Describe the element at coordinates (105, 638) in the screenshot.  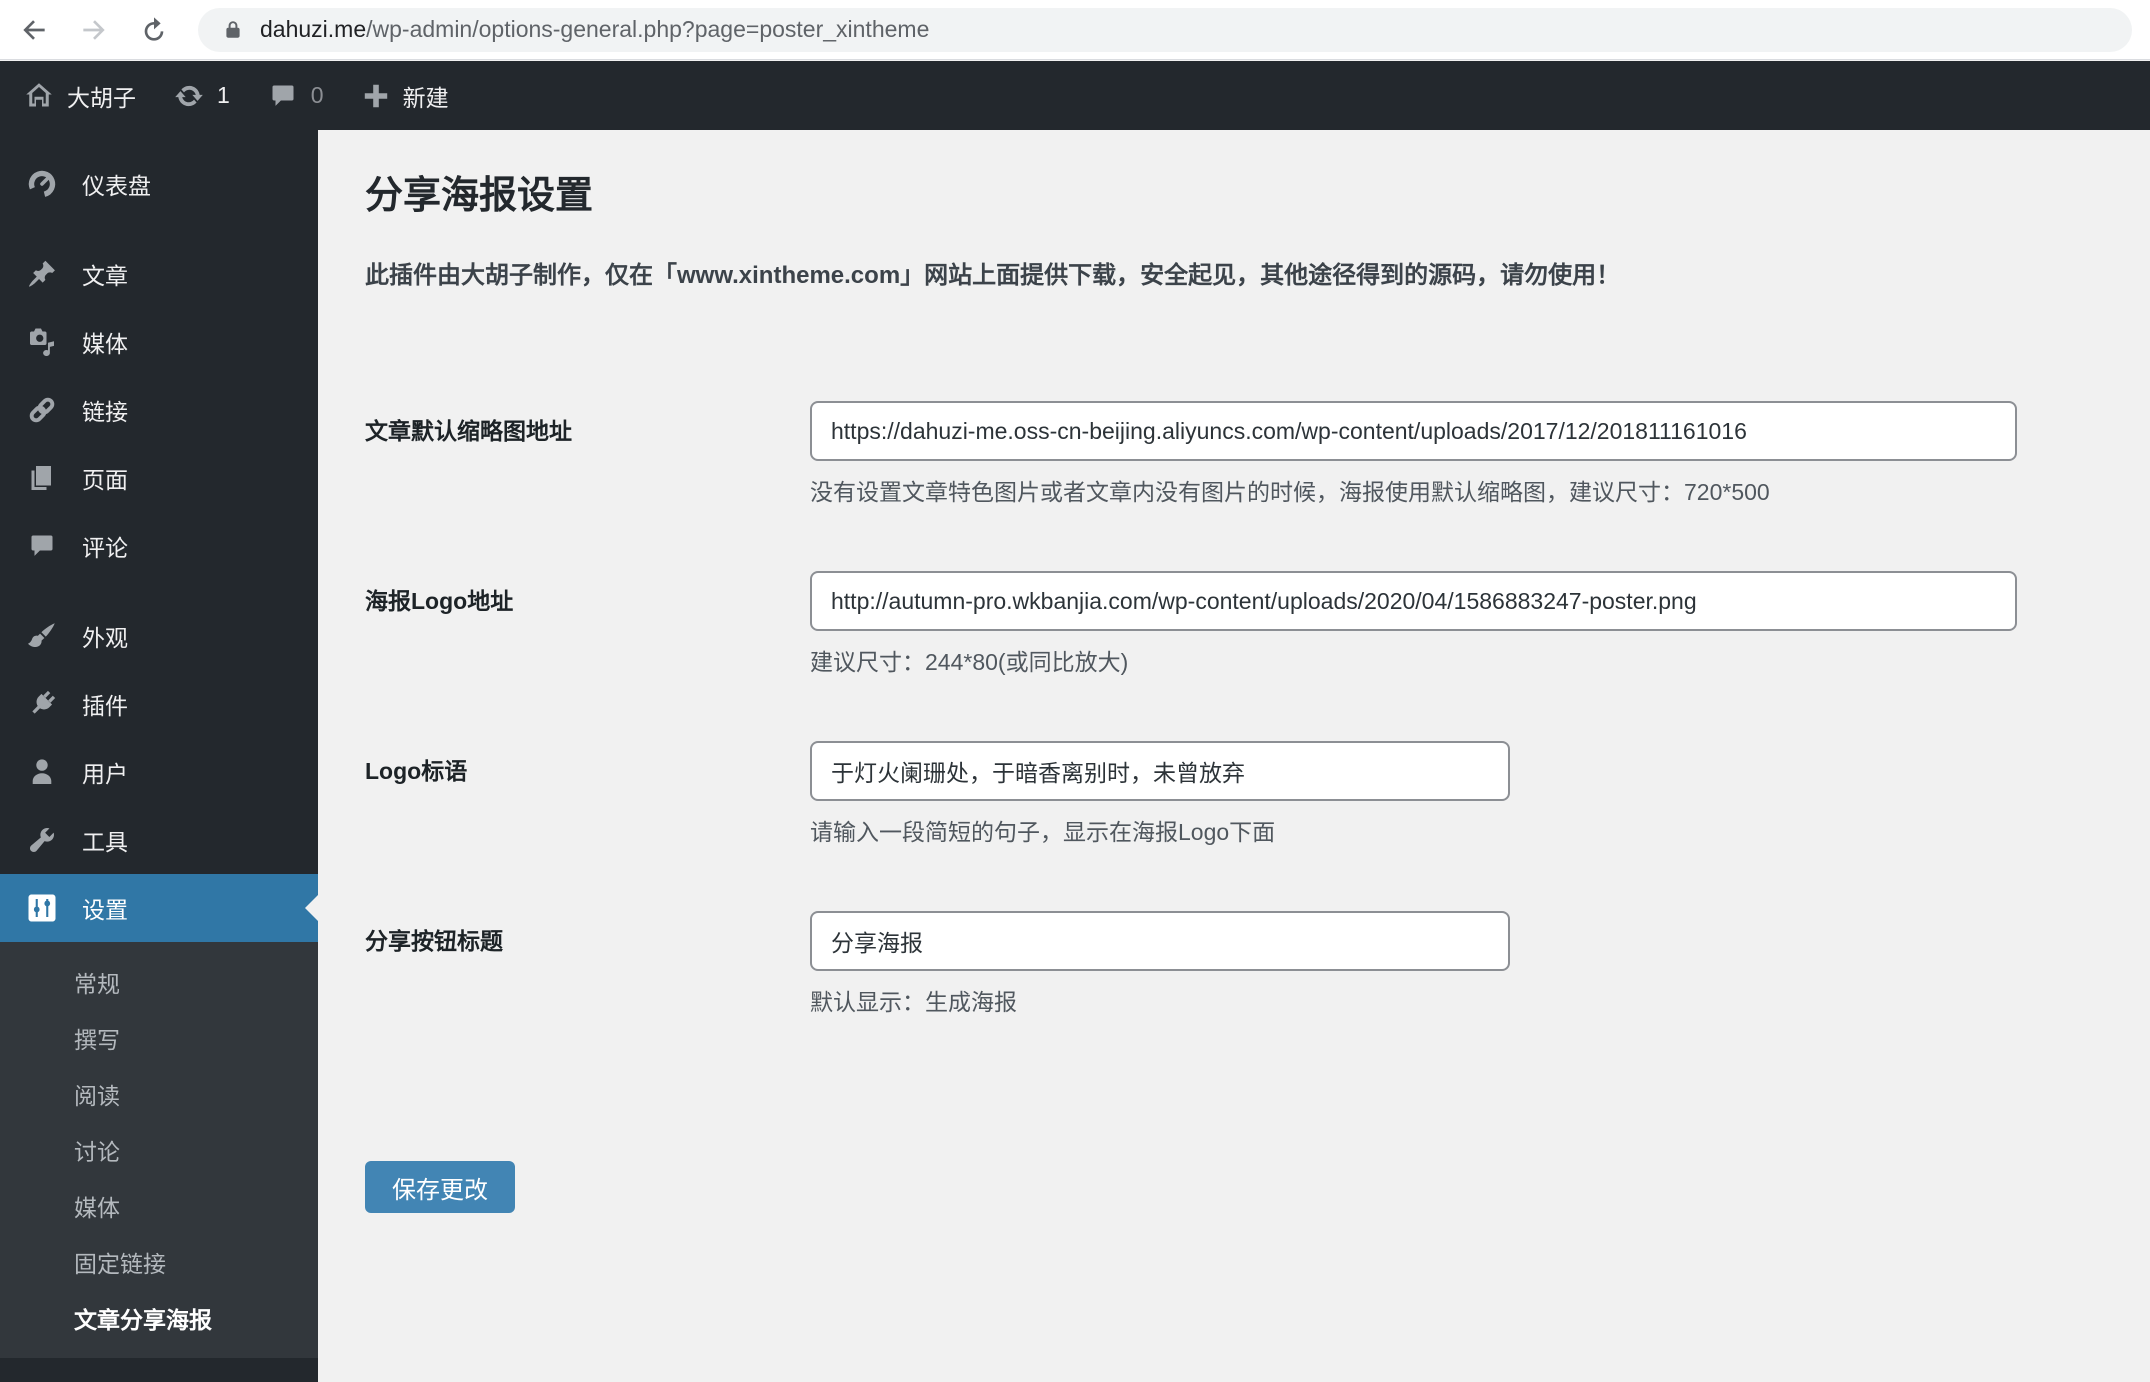
I see `sidebar-item-label: 外观` at that location.